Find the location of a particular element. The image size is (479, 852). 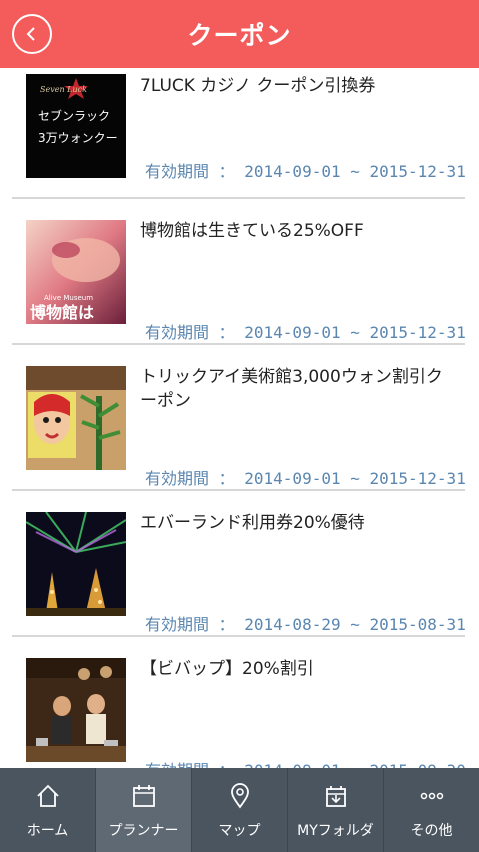

tab-label: マップ is located at coordinates (239, 831).